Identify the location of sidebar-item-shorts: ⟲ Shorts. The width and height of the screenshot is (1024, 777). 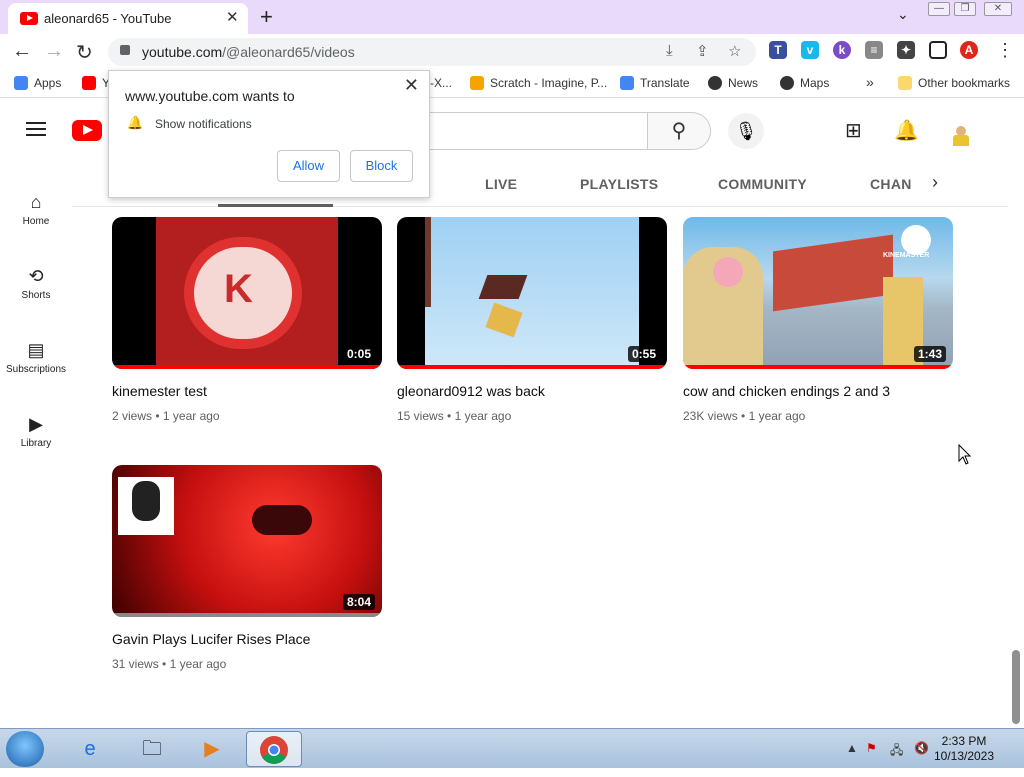
(36, 285).